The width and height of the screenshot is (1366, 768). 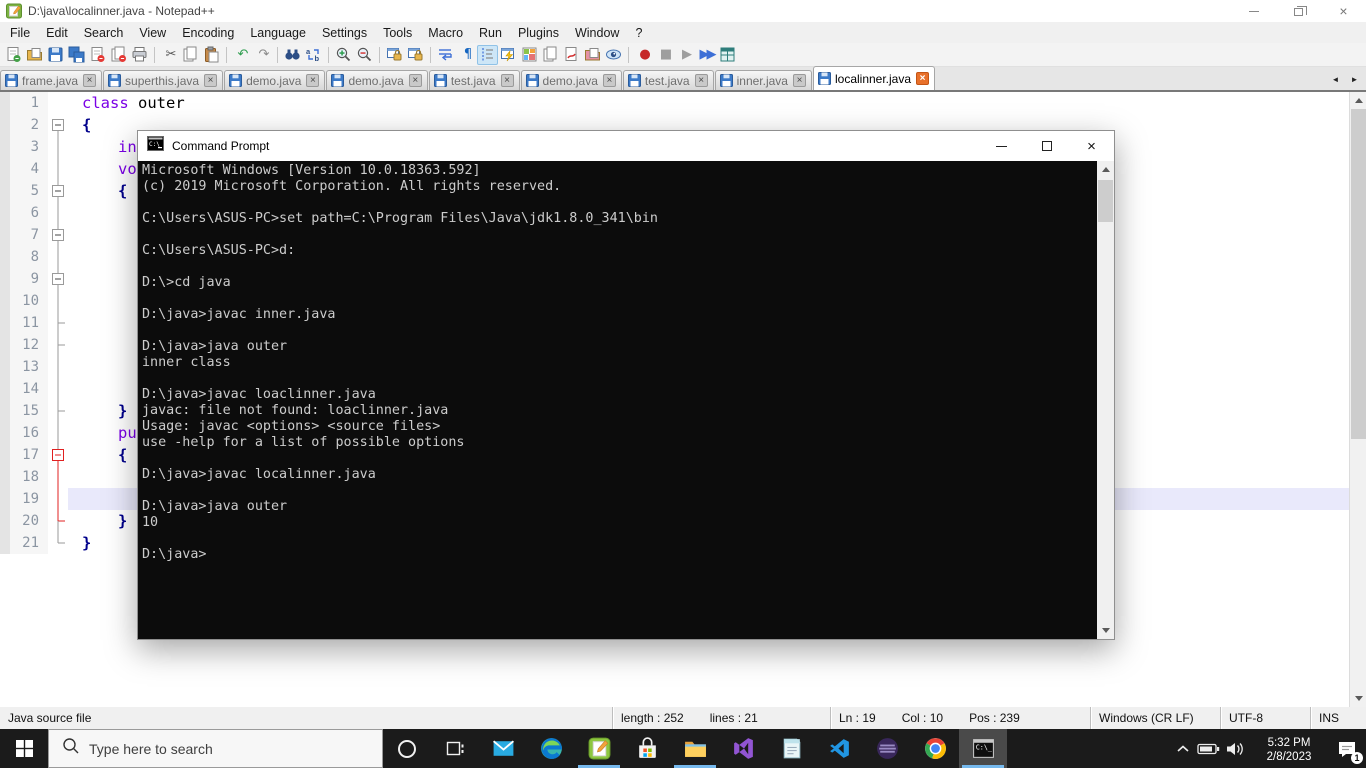 I want to click on folder-workspace-icon, so click(x=592, y=55).